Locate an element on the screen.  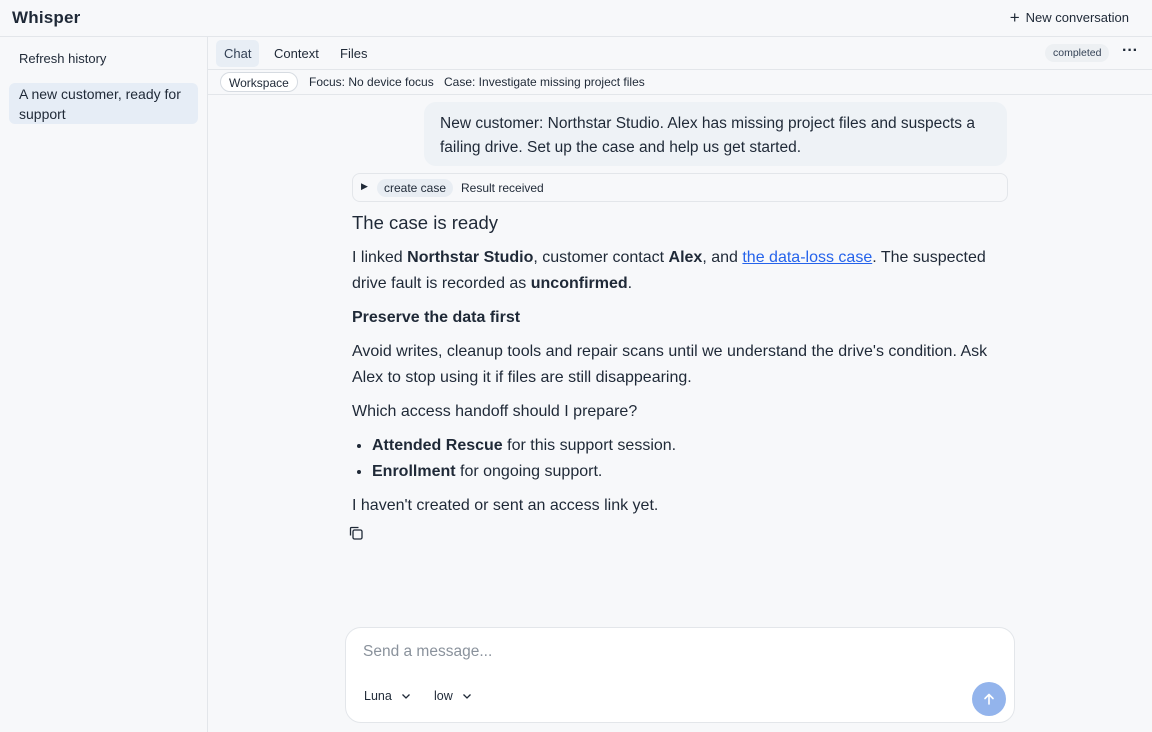
answer-subheading: Preserve the data first is located at coordinates (436, 317).